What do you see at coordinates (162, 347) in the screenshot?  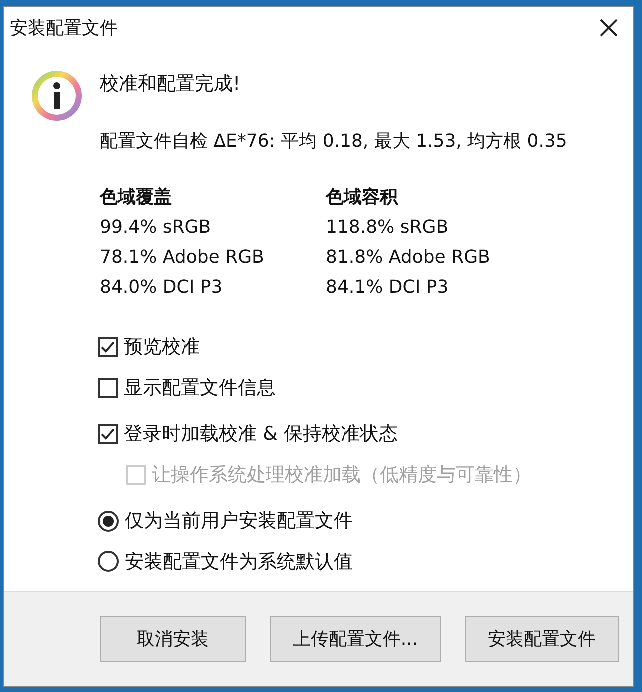 I see `option-label: 预览校准` at bounding box center [162, 347].